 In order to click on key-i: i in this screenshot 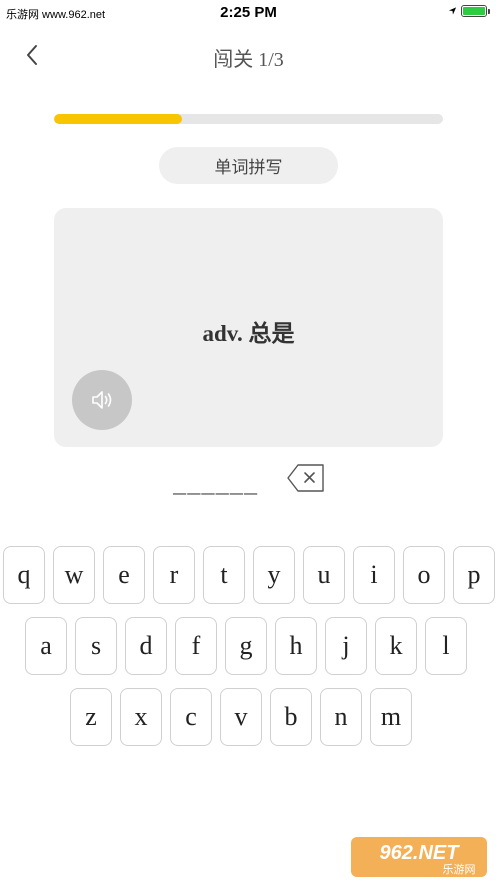, I will do `click(374, 575)`.